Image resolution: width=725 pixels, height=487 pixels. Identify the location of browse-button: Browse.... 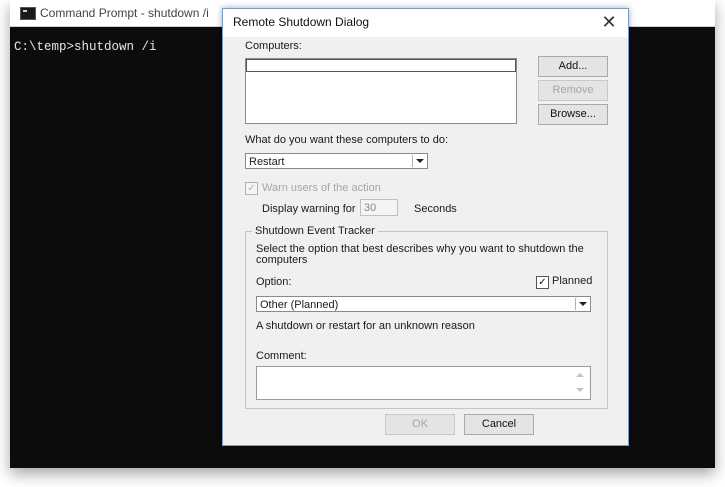
(573, 114).